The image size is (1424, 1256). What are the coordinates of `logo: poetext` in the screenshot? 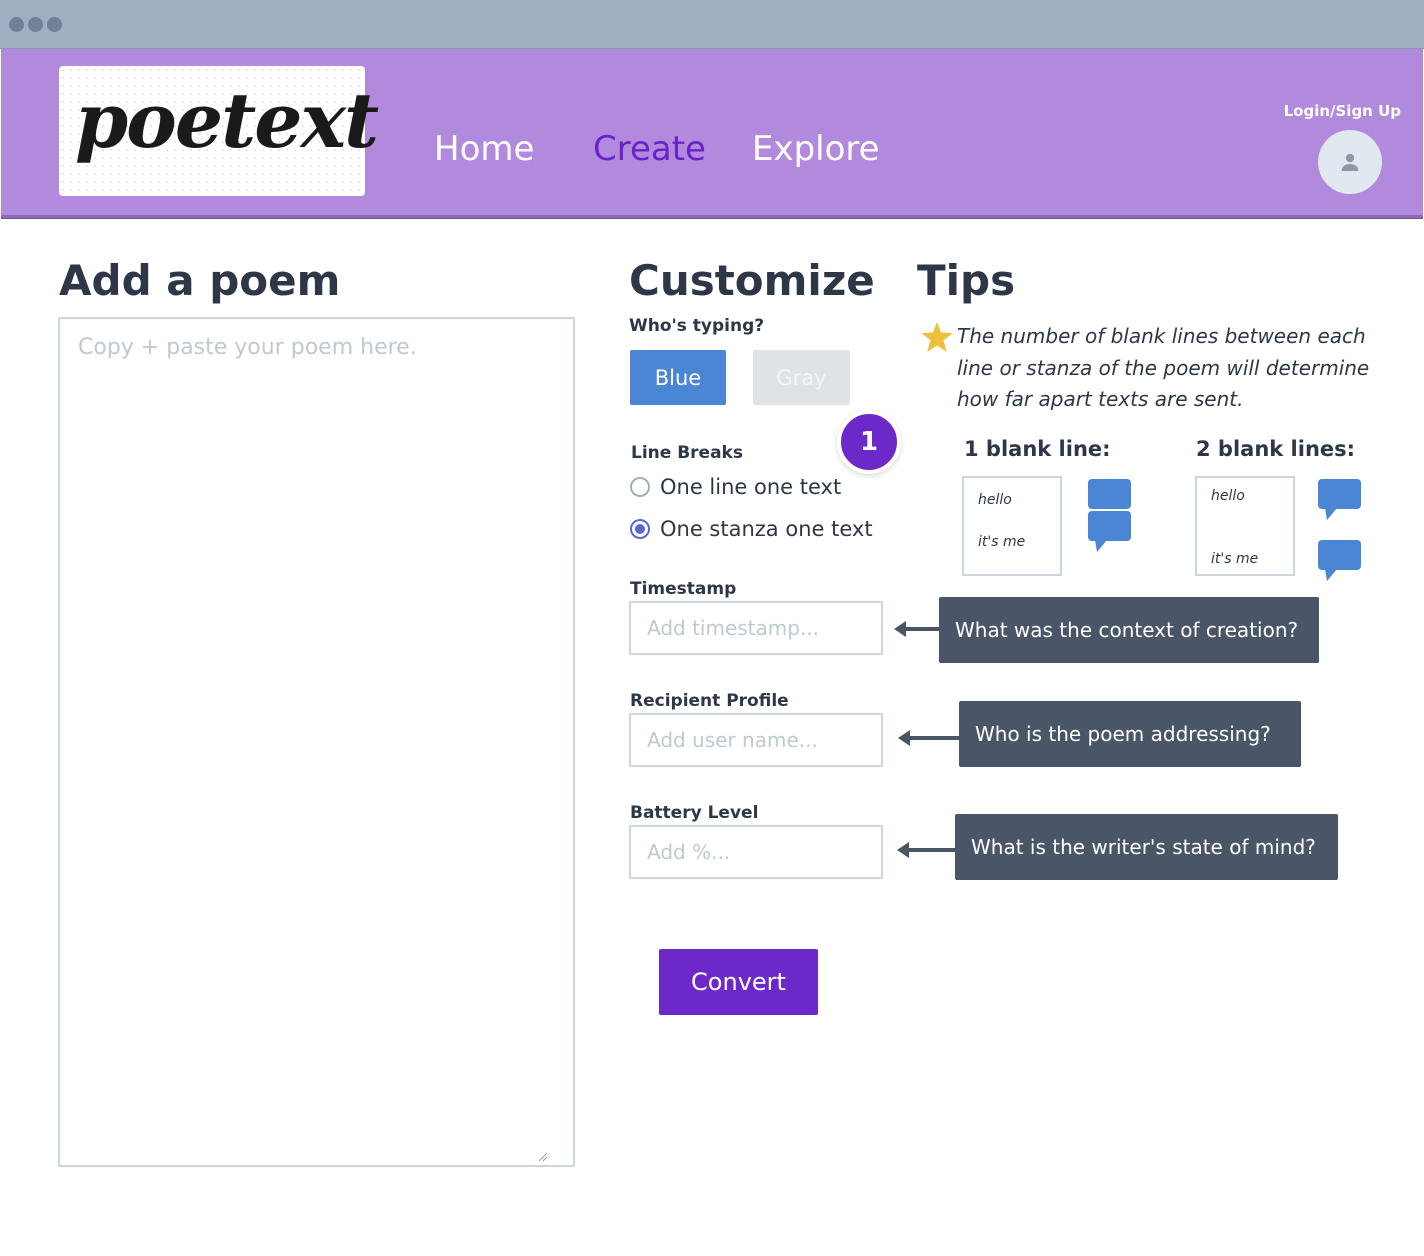 It's located at (219, 131).